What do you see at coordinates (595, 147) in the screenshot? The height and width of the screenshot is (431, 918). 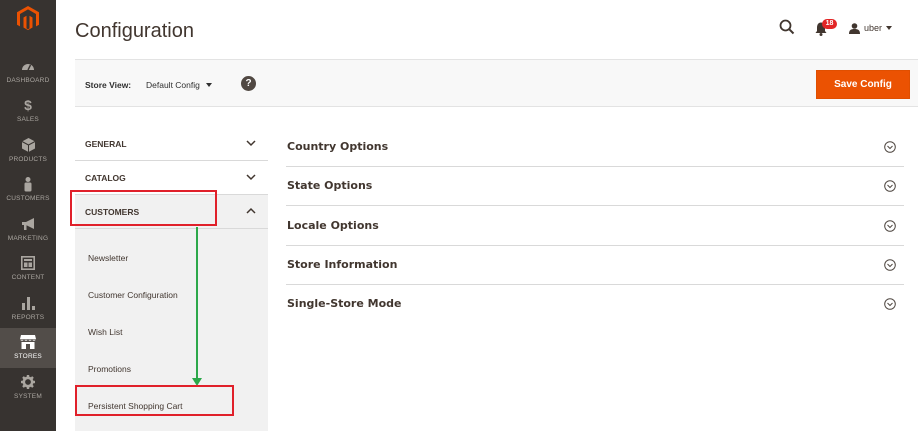 I see `section-country-options: Country Options` at bounding box center [595, 147].